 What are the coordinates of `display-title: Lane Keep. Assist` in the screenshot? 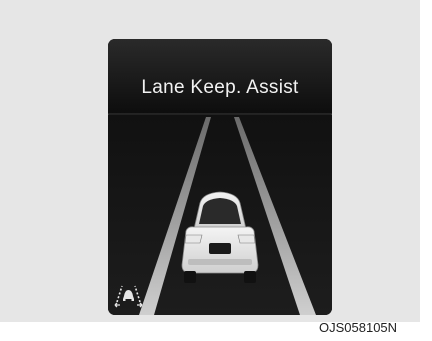 It's located at (220, 87).